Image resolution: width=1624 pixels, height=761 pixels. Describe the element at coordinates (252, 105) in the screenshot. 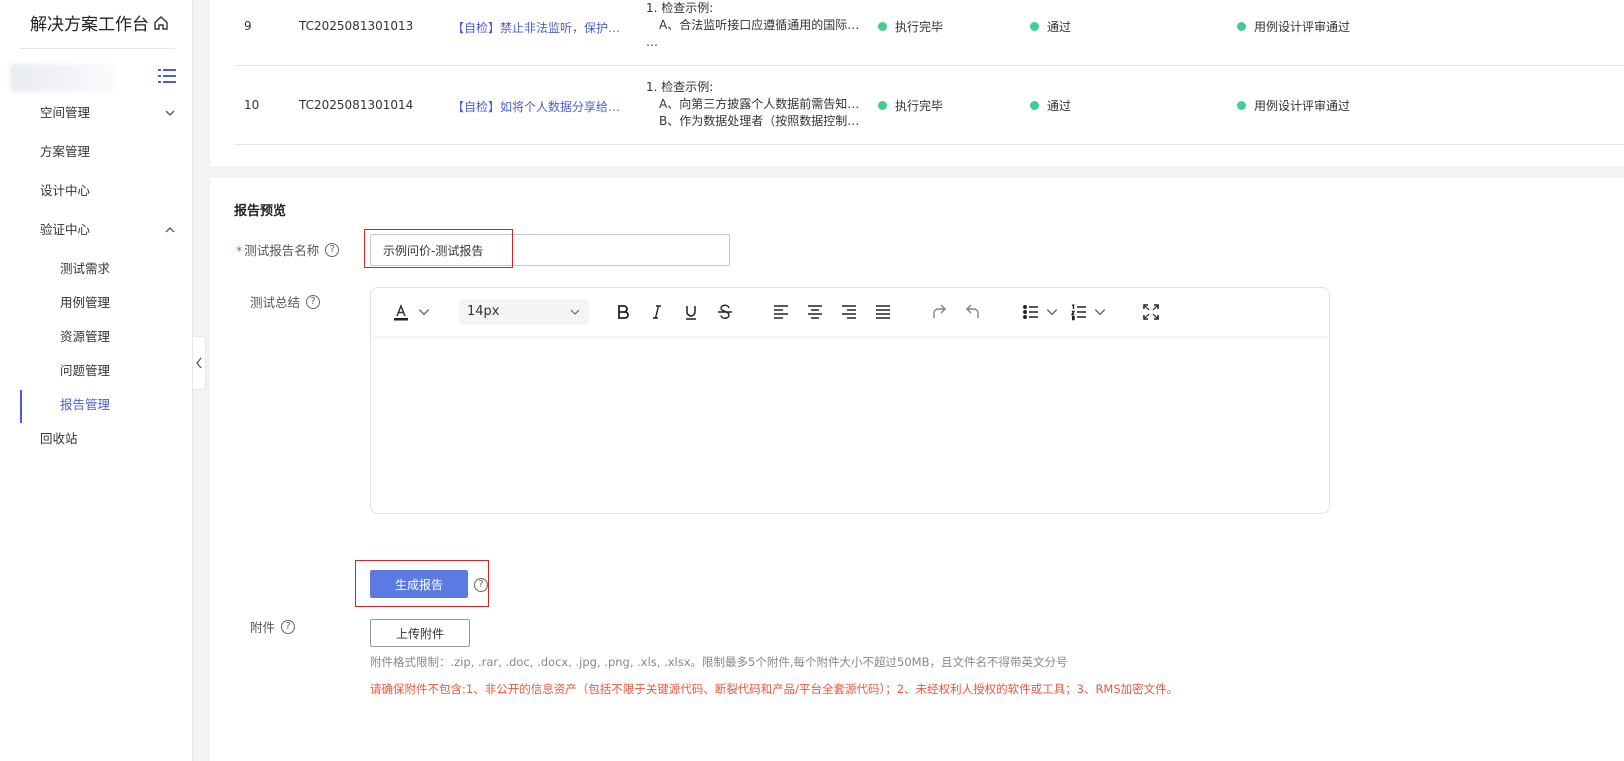

I see `cell-no: 10` at that location.